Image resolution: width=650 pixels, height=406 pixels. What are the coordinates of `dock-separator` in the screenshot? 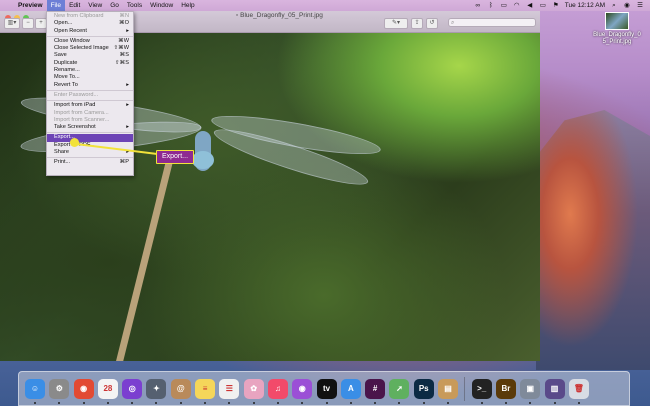 It's located at (465, 388).